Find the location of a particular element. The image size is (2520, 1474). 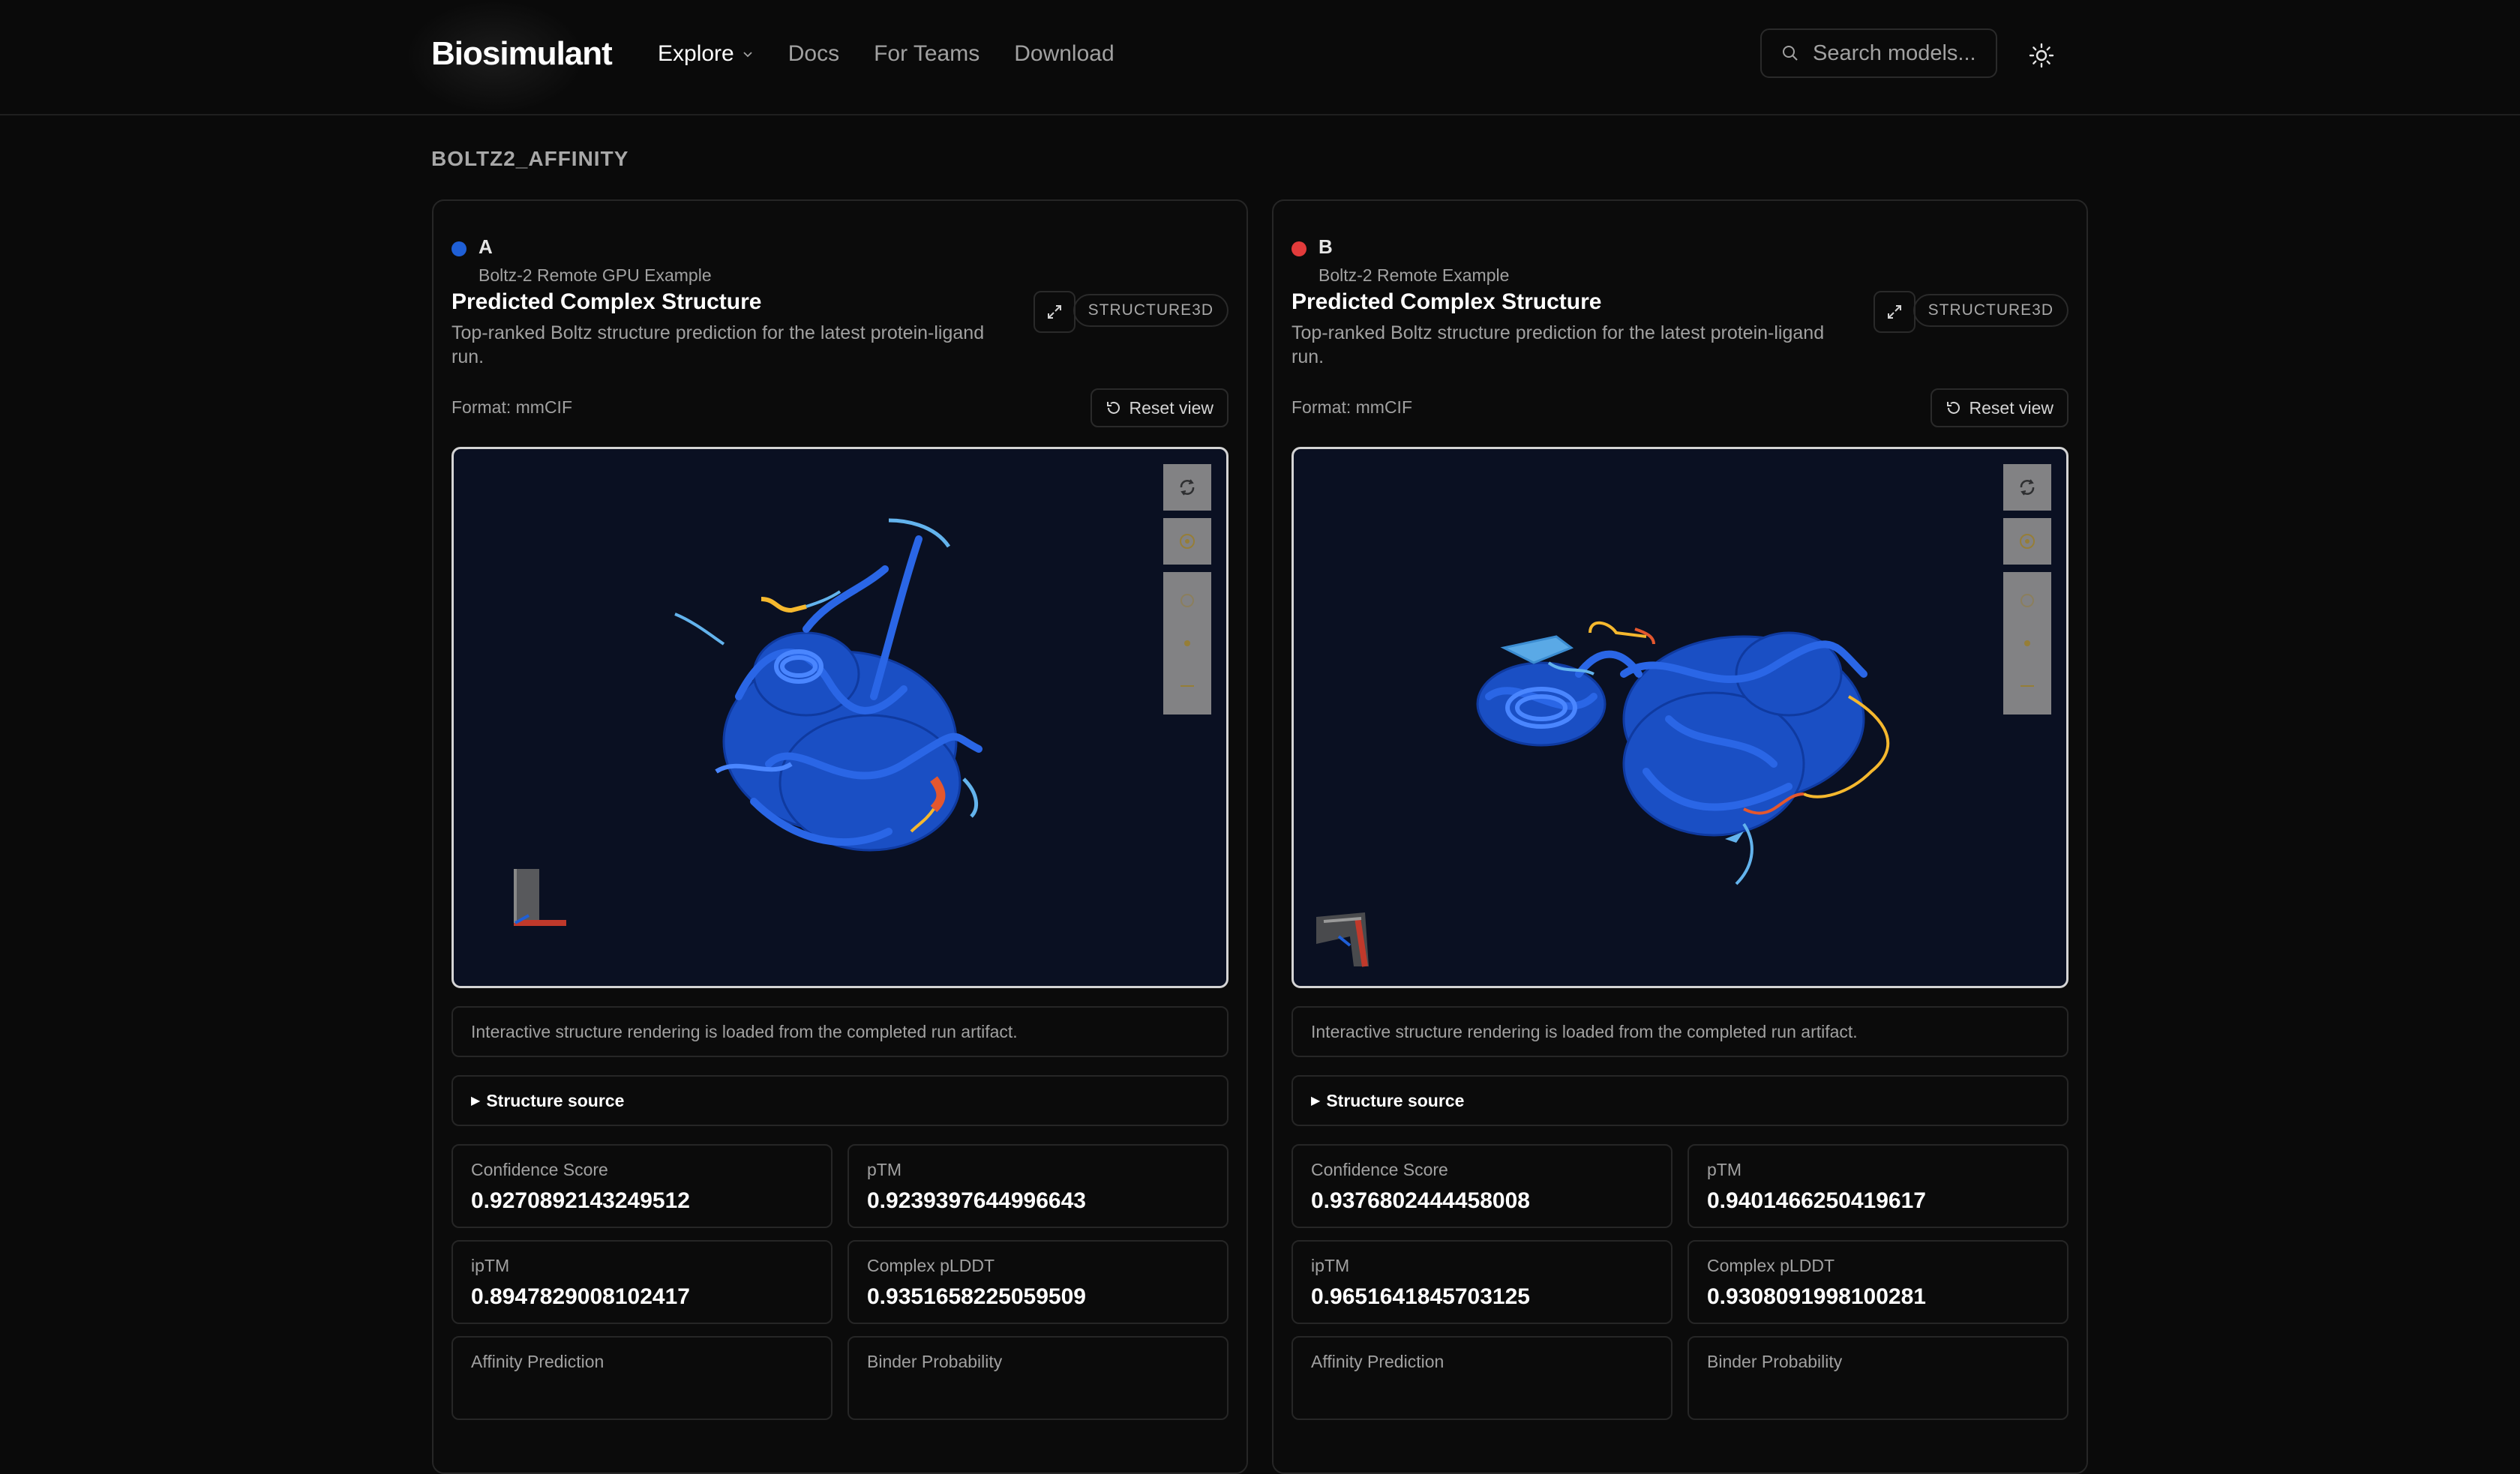

metric-value: 0.9401466250419617 is located at coordinates (1816, 1200).